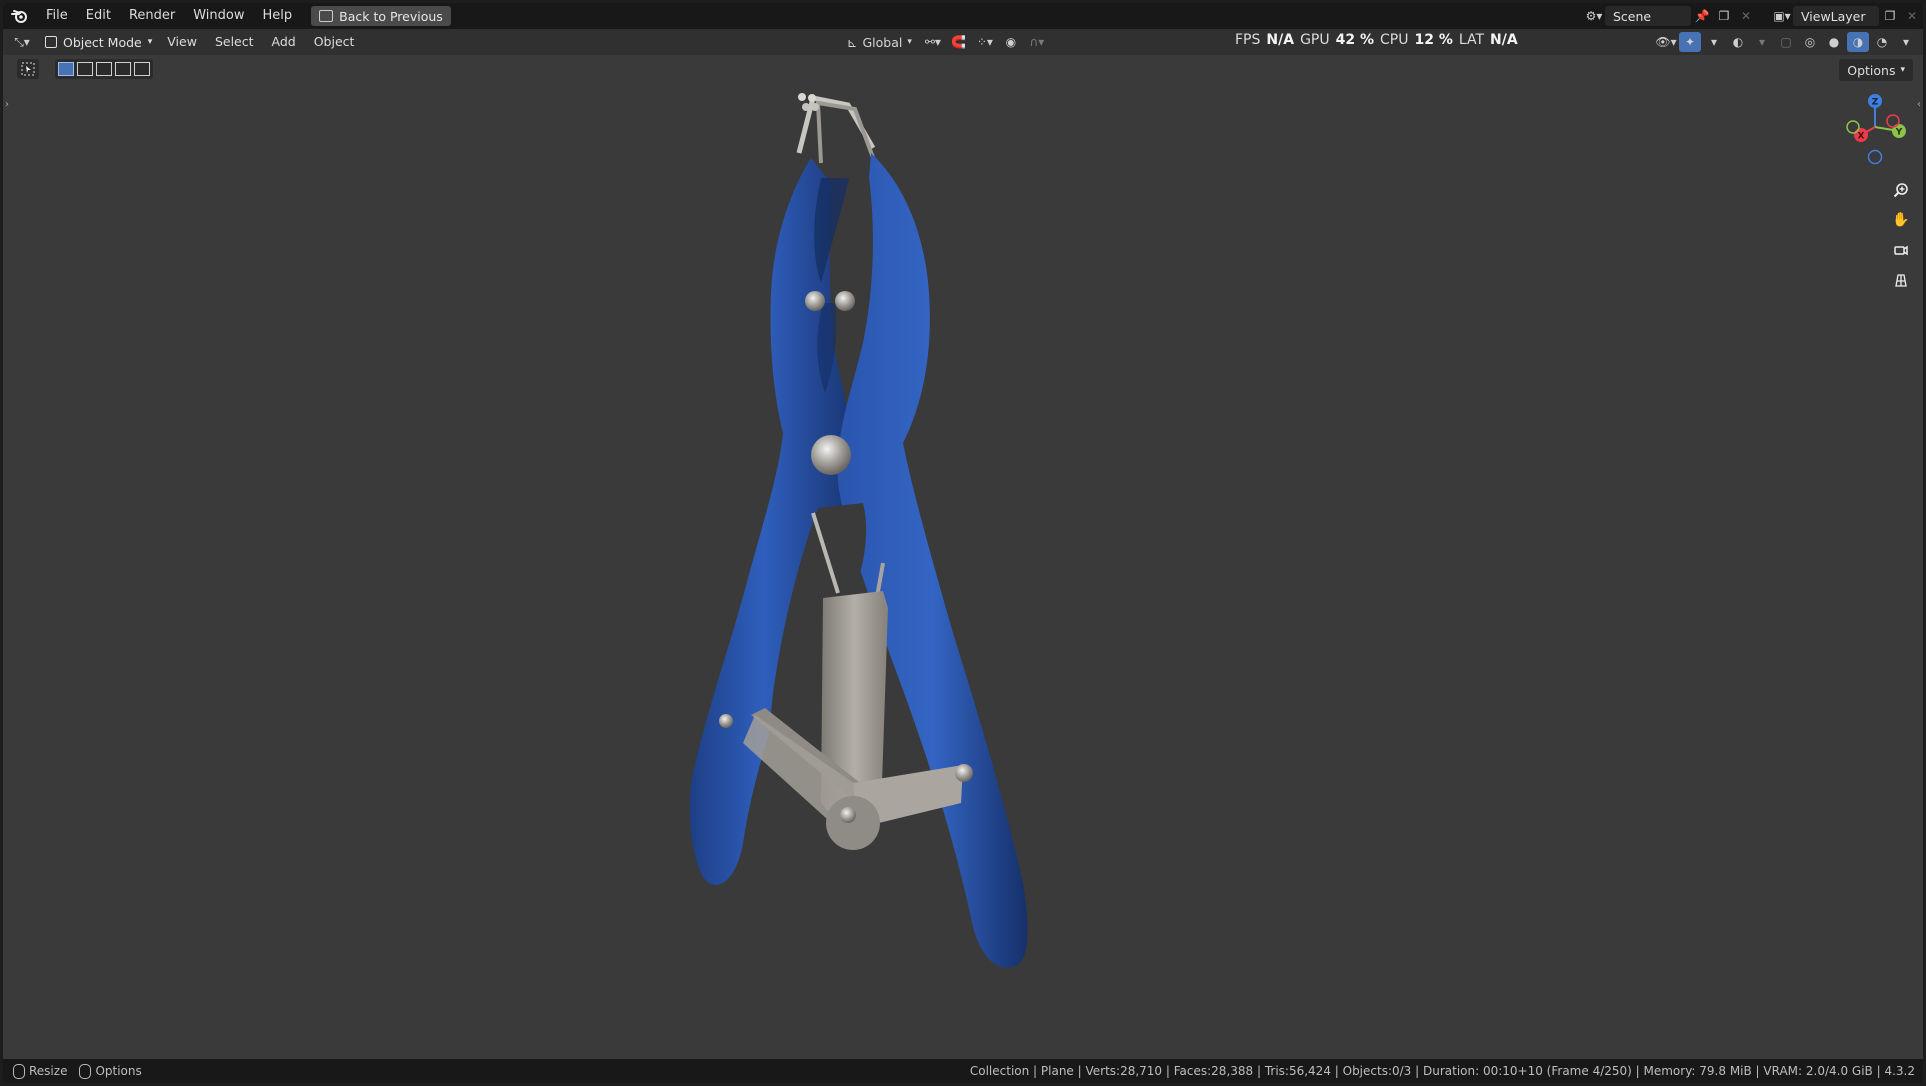  What do you see at coordinates (848, 815) in the screenshot?
I see `rivet-lever` at bounding box center [848, 815].